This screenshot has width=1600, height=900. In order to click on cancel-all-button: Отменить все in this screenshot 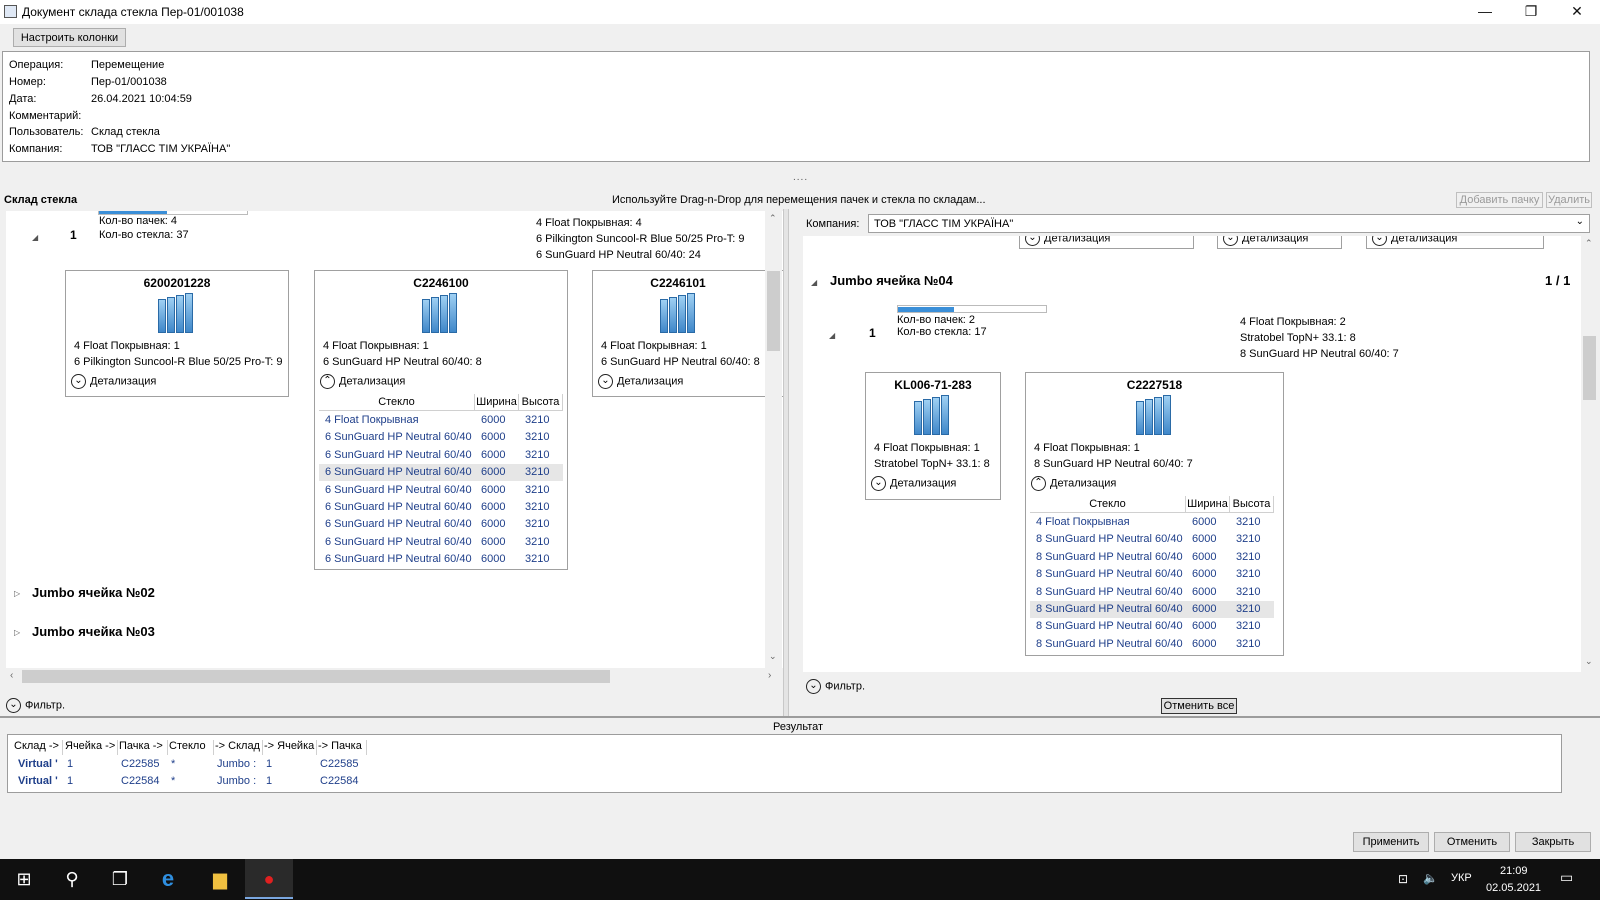, I will do `click(1199, 706)`.